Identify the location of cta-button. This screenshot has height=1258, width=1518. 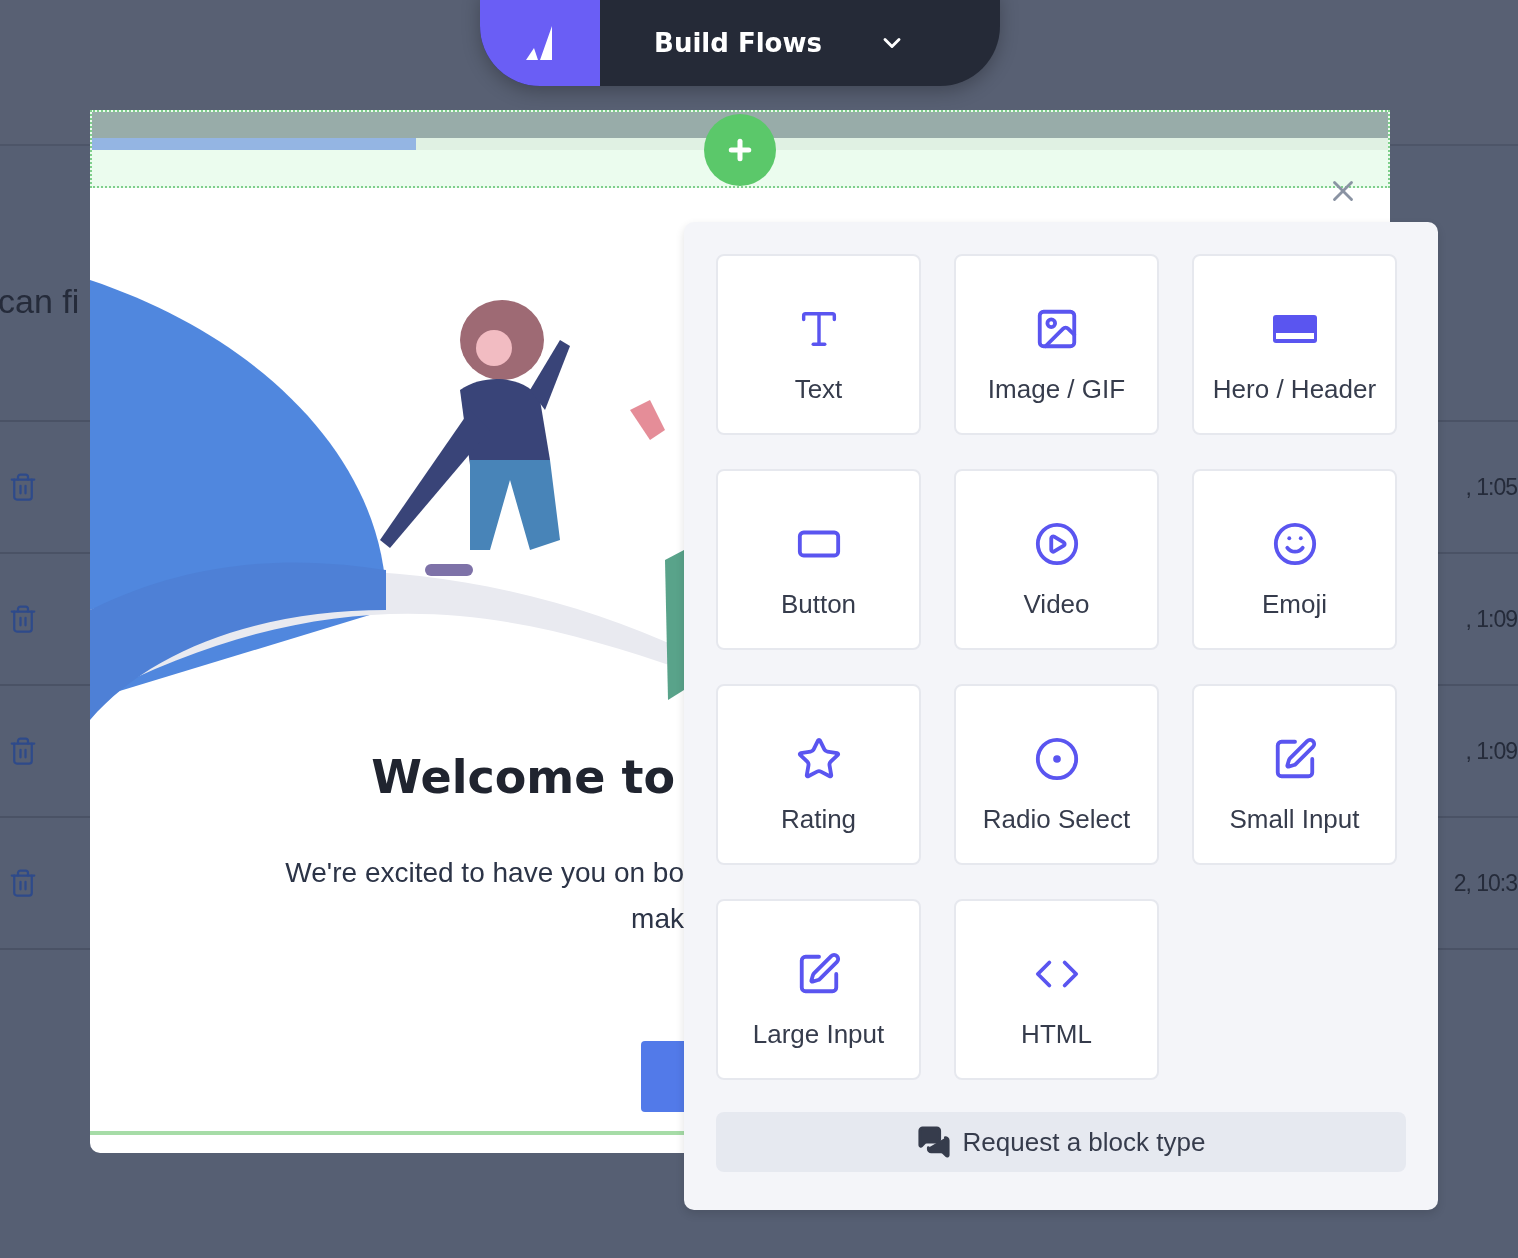
(662, 1076).